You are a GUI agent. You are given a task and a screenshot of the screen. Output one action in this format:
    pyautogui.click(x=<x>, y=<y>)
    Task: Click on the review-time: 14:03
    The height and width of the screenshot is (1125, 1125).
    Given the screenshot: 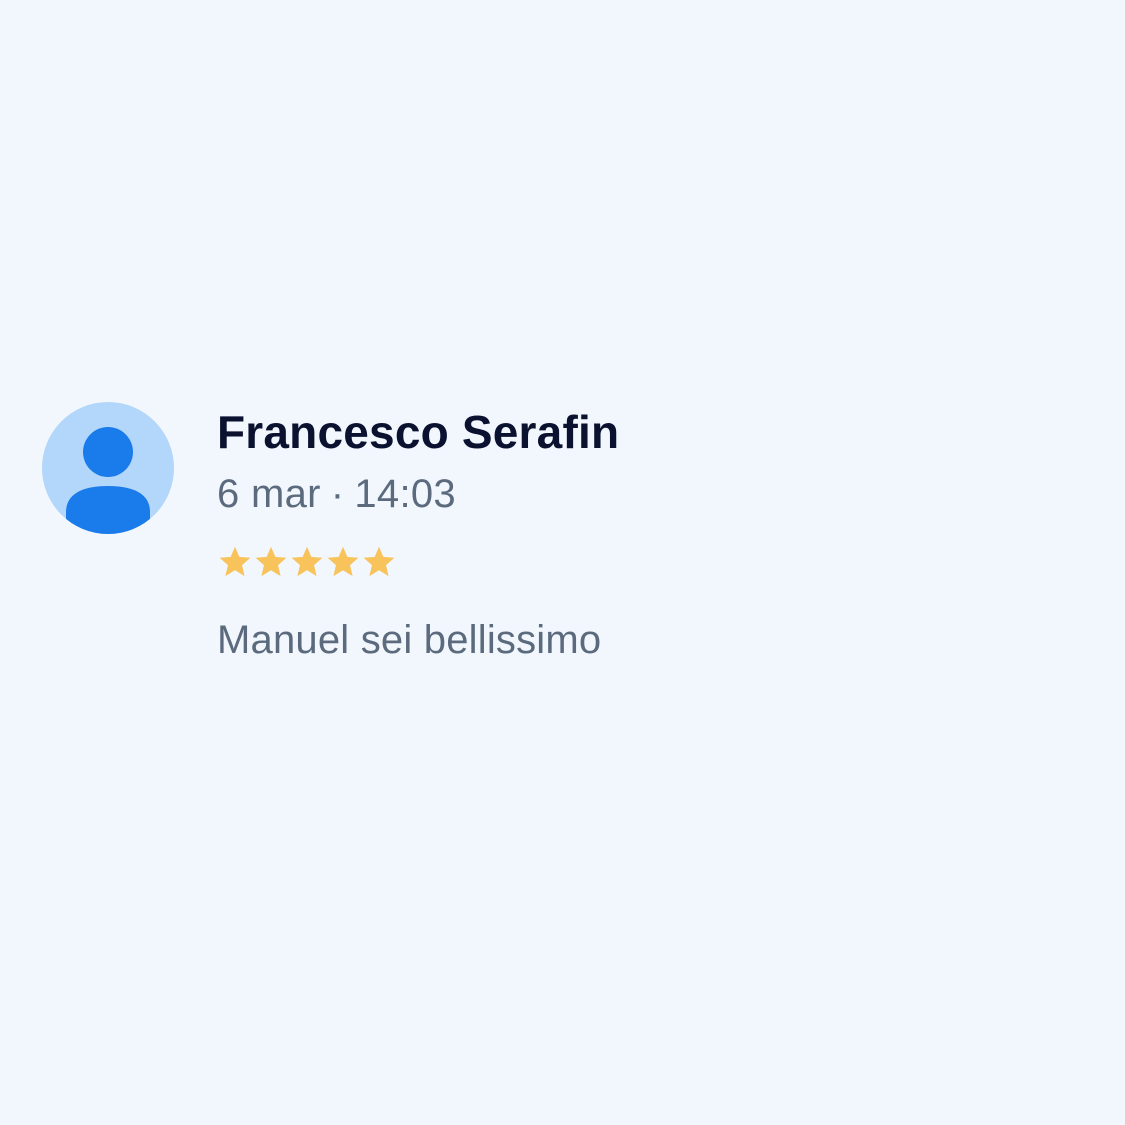 What is the action you would take?
    pyautogui.click(x=405, y=494)
    